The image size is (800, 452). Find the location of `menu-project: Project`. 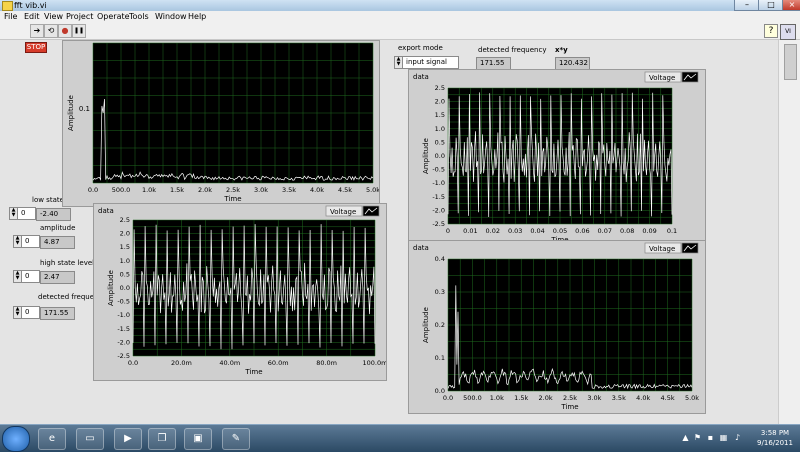

menu-project: Project is located at coordinates (79, 16).